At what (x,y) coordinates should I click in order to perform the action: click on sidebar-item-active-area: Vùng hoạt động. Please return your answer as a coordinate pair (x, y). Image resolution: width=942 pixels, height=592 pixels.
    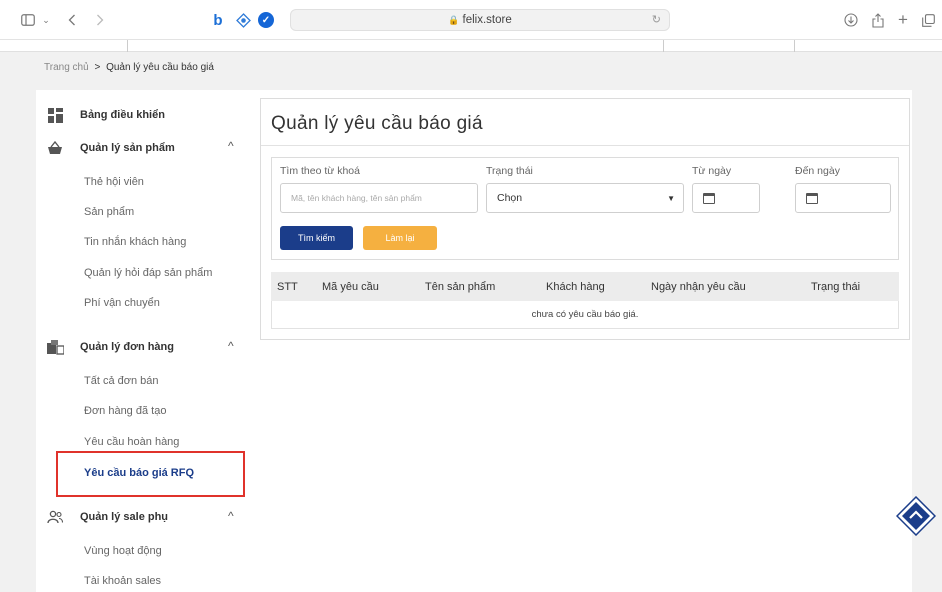
    Looking at the image, I should click on (123, 551).